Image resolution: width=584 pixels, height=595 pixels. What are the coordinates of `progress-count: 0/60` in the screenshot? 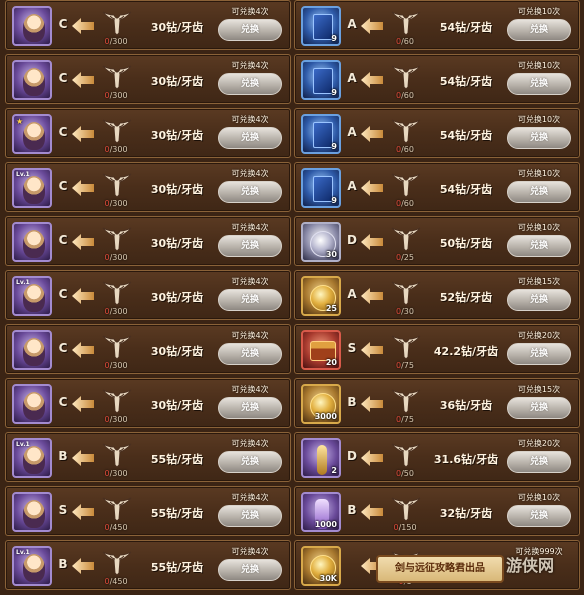 It's located at (405, 95).